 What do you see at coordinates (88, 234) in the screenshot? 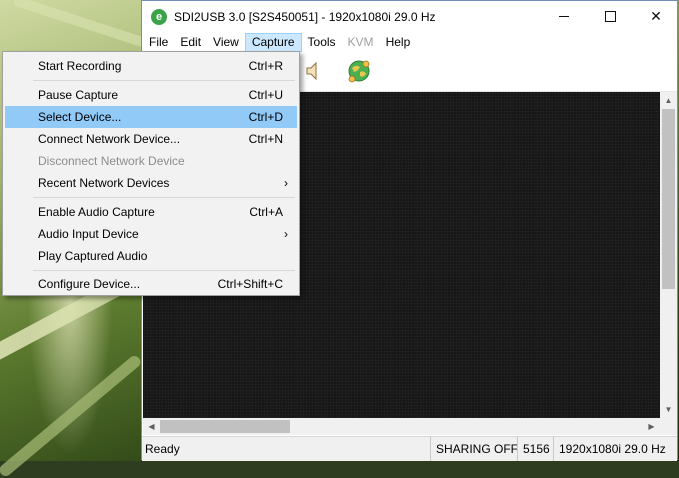
I see `menu-item-label: Audio Input Device` at bounding box center [88, 234].